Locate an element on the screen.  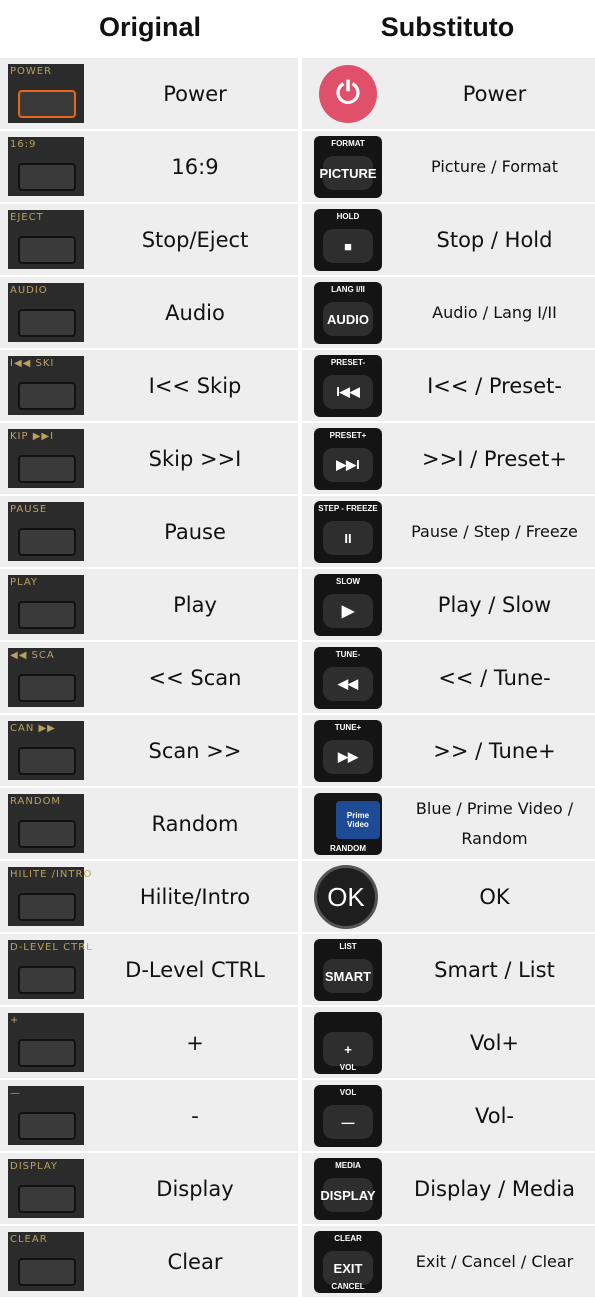
substitute-label: Vol+ is located at coordinates (494, 1042).